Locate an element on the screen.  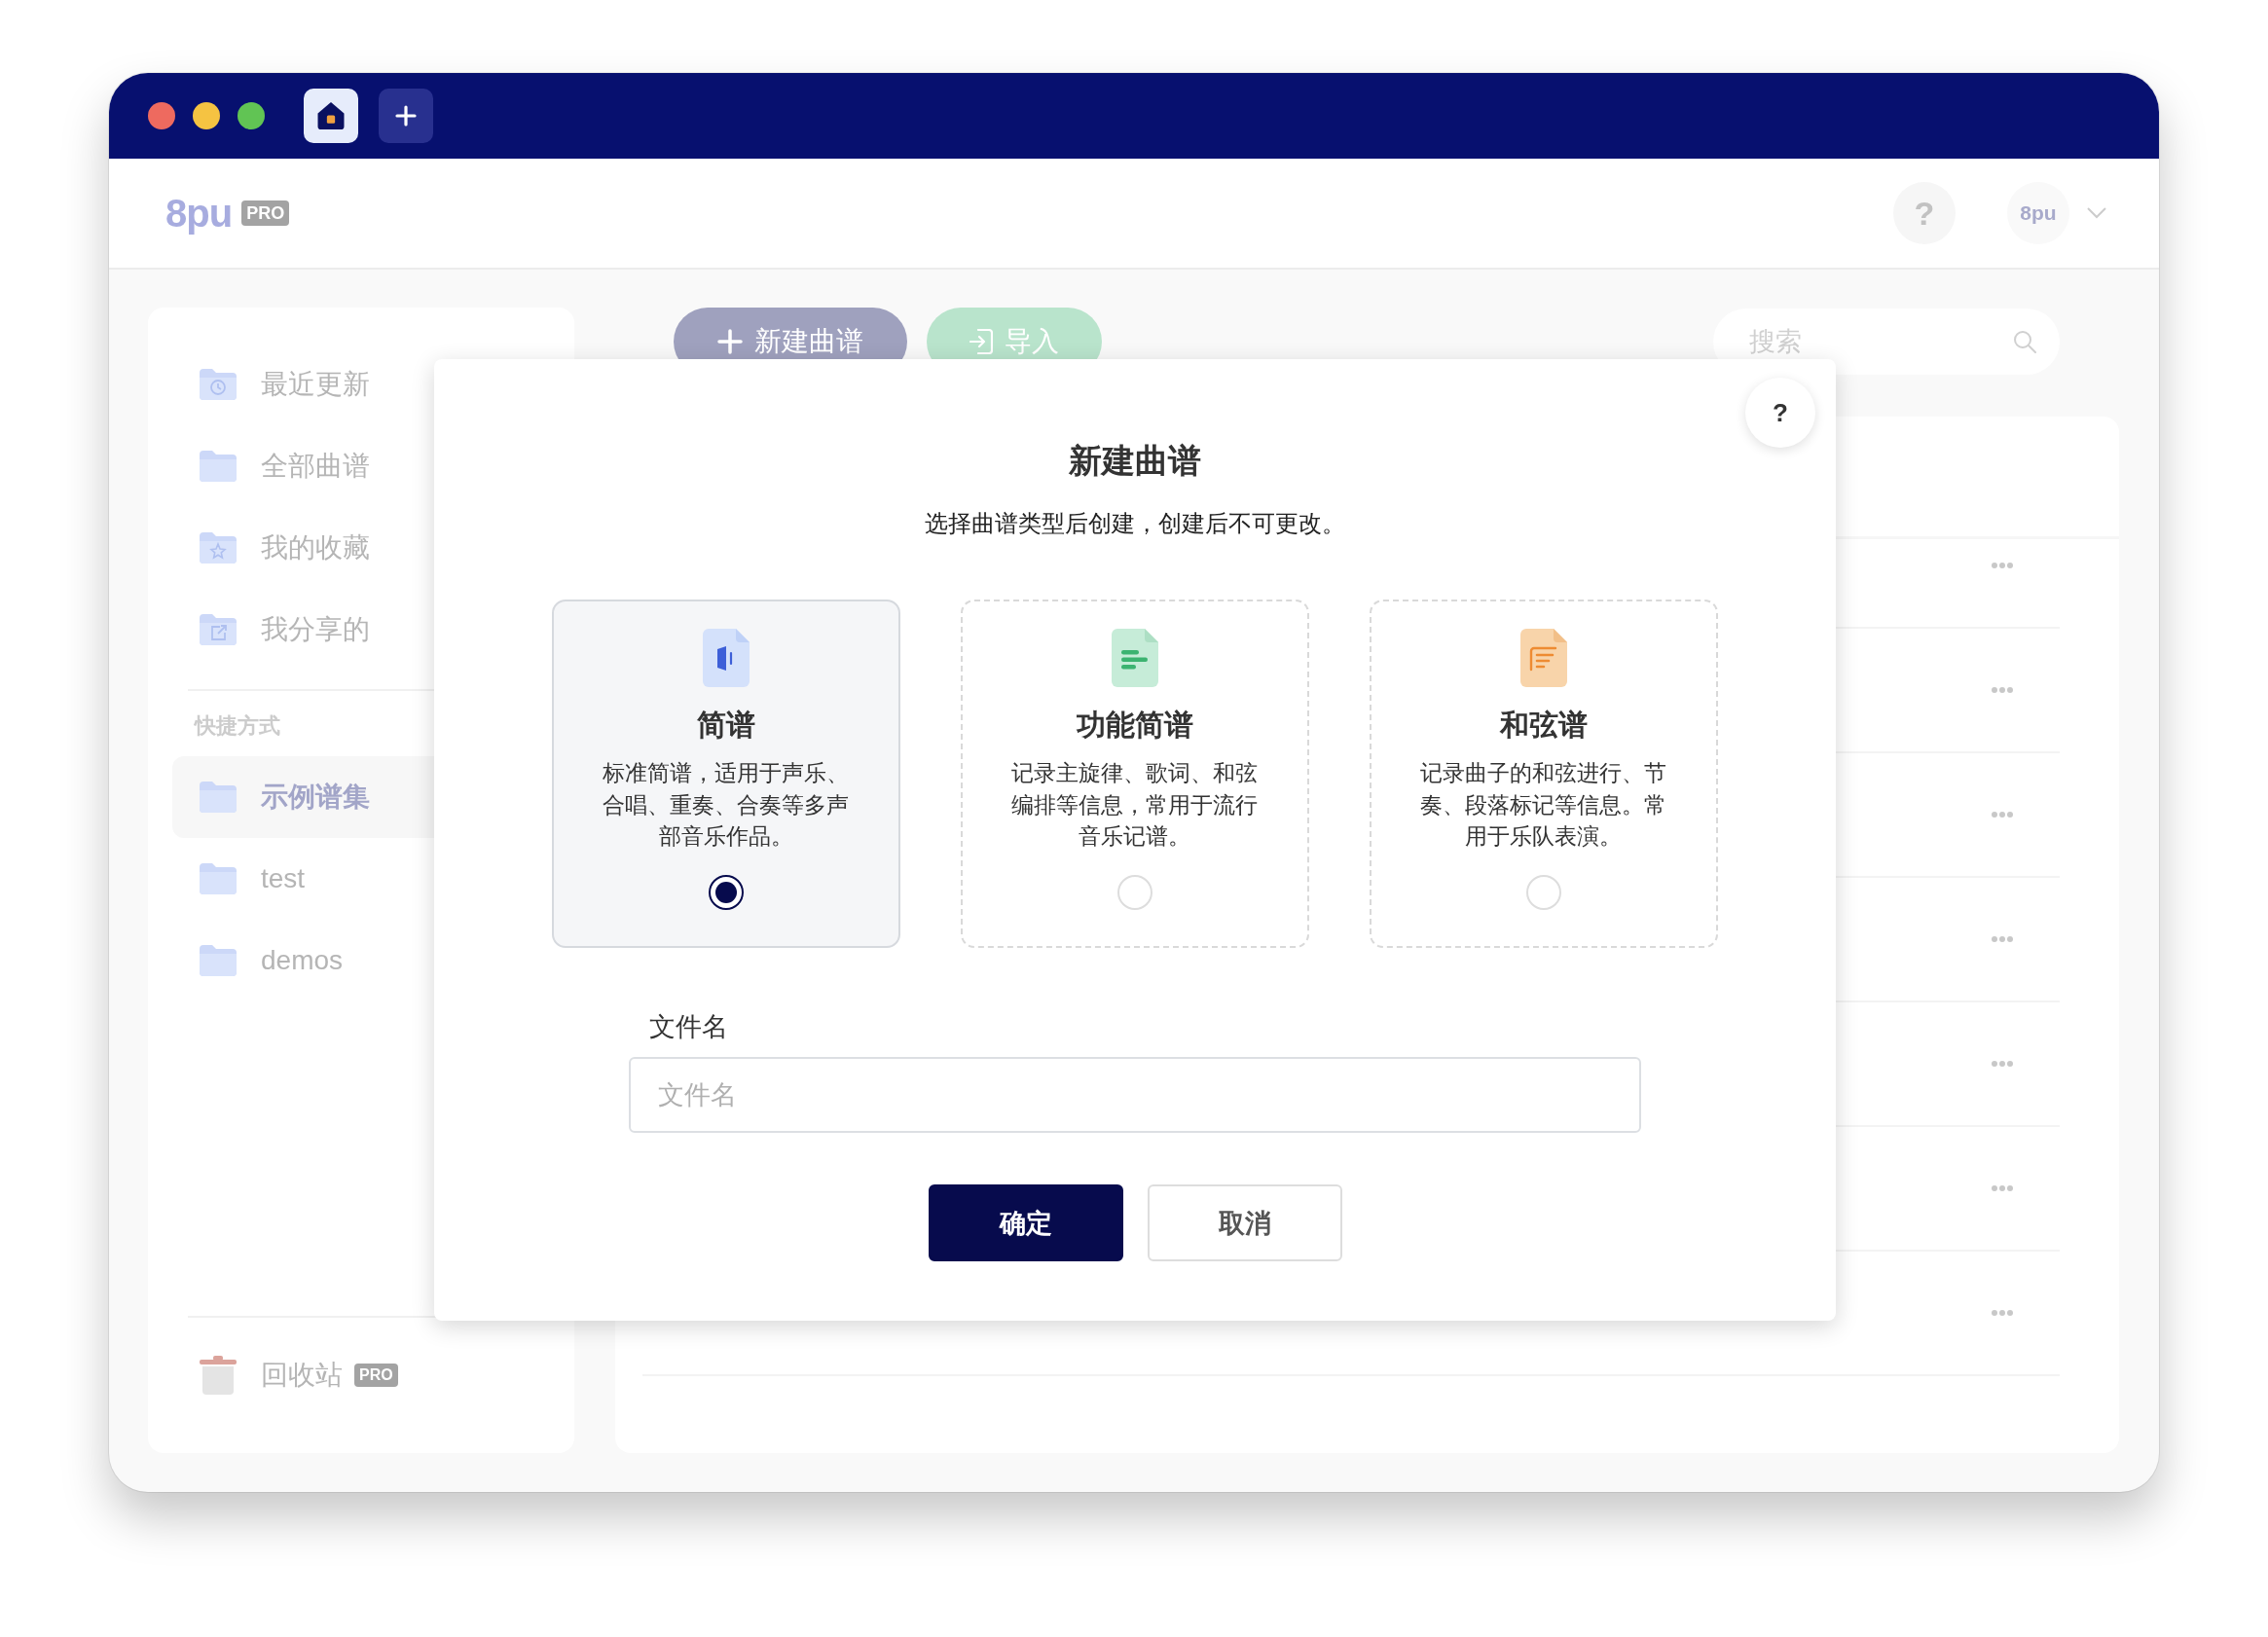
confirm-button: 确定 is located at coordinates (1025, 1222).